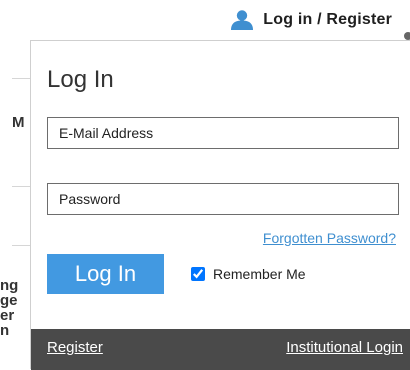 The height and width of the screenshot is (370, 410). I want to click on register-link: Register, so click(75, 347).